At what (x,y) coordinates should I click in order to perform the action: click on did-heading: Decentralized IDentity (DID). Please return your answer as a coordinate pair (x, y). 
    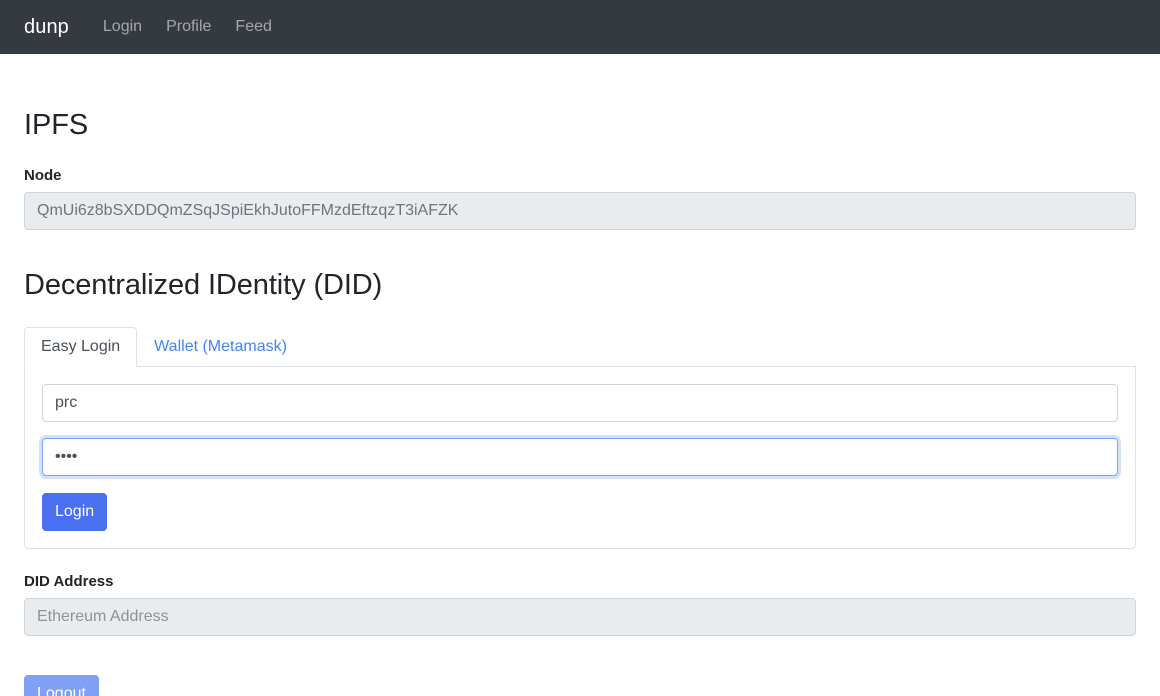
    Looking at the image, I should click on (203, 284).